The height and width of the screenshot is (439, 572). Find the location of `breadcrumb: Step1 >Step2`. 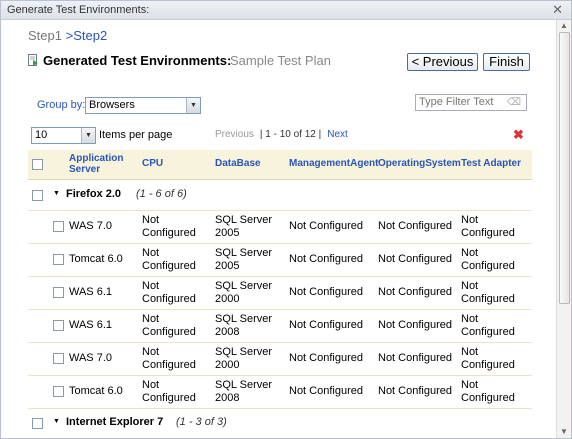

breadcrumb: Step1 >Step2 is located at coordinates (67, 35).